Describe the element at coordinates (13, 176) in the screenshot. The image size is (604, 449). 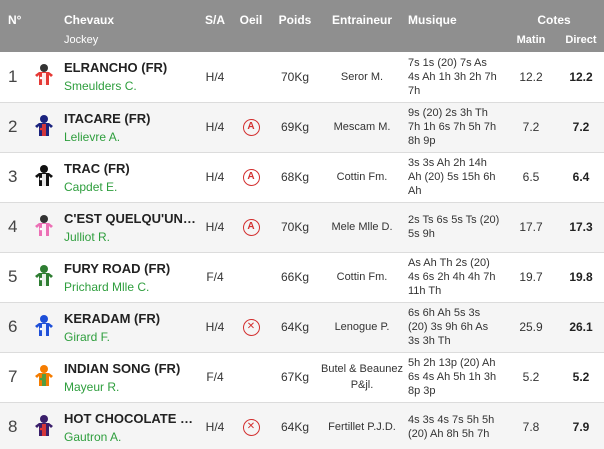
I see `runner-number: 3` at that location.